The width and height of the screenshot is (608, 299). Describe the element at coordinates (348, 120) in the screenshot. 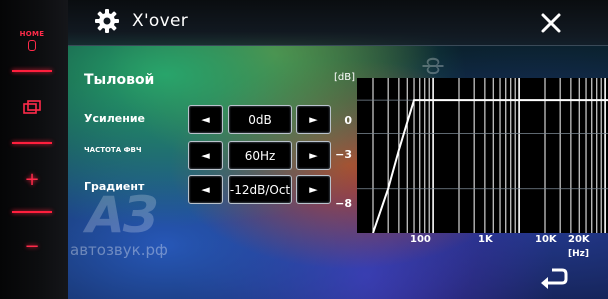

I see `db-tick-label: 0` at that location.